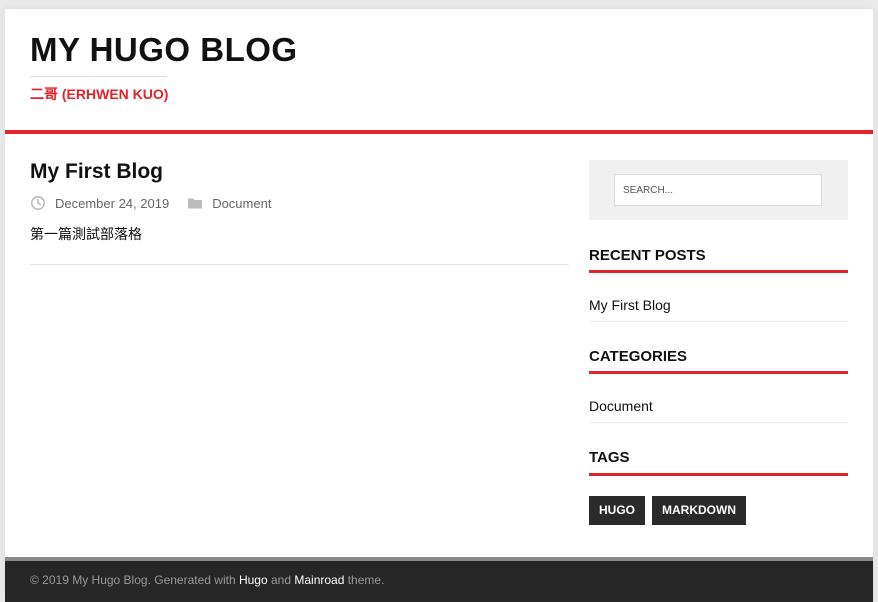 The height and width of the screenshot is (602, 878). What do you see at coordinates (281, 580) in the screenshot?
I see `footer-and: and` at bounding box center [281, 580].